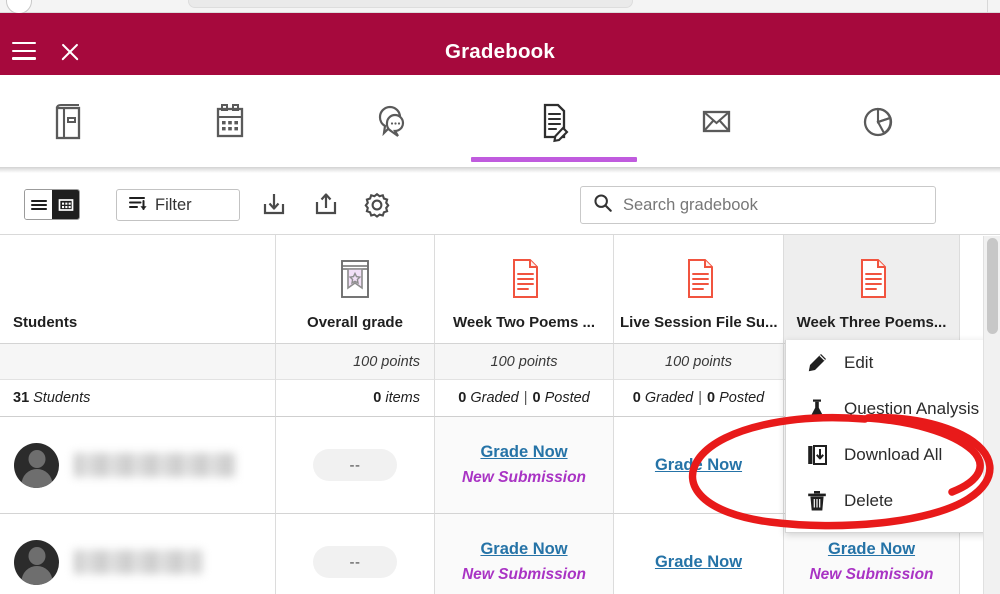 The image size is (1000, 594). What do you see at coordinates (36, 562) in the screenshot?
I see `avatar` at bounding box center [36, 562].